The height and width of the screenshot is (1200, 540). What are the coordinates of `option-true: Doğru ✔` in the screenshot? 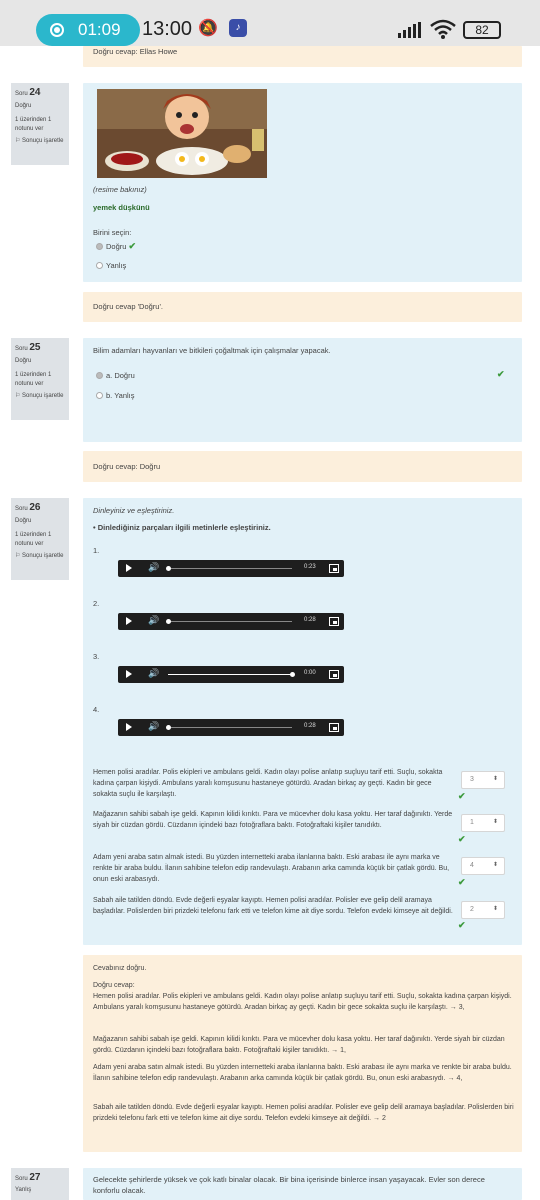 It's located at (116, 246).